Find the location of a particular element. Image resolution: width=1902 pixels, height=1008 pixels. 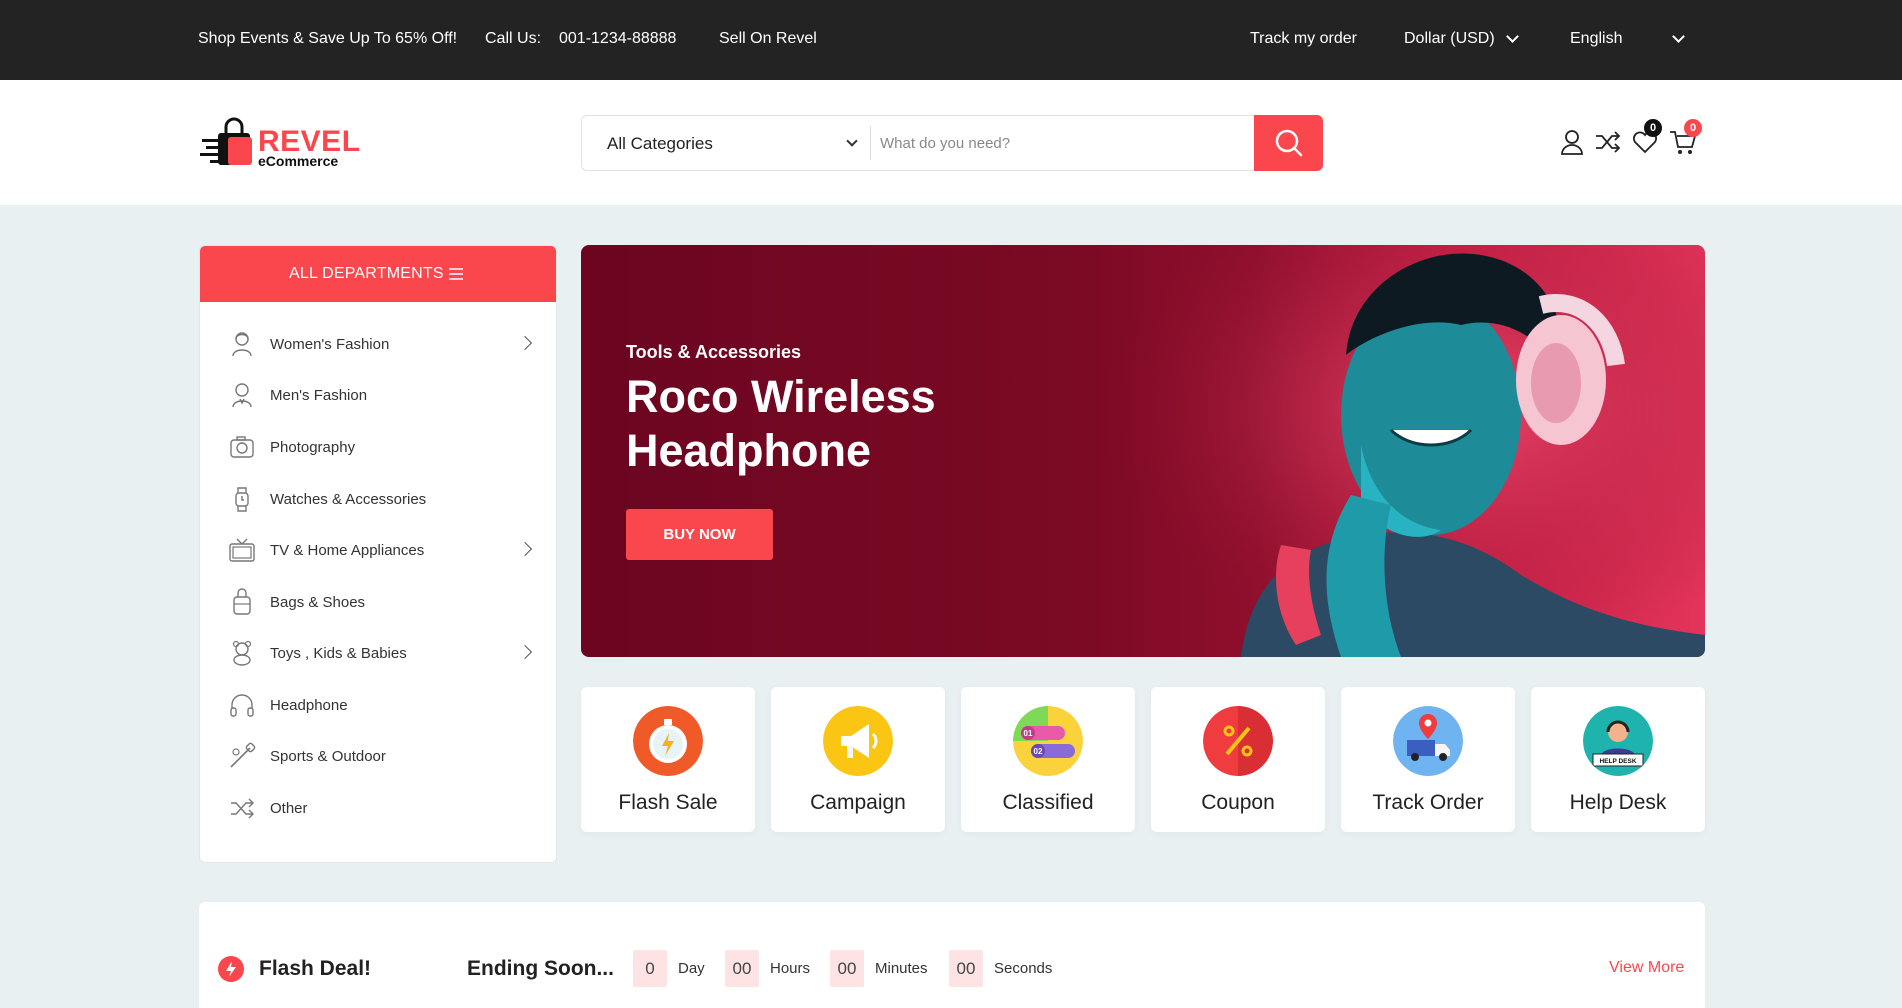

departments-title: ALL DEPARTMENTS is located at coordinates (366, 273).